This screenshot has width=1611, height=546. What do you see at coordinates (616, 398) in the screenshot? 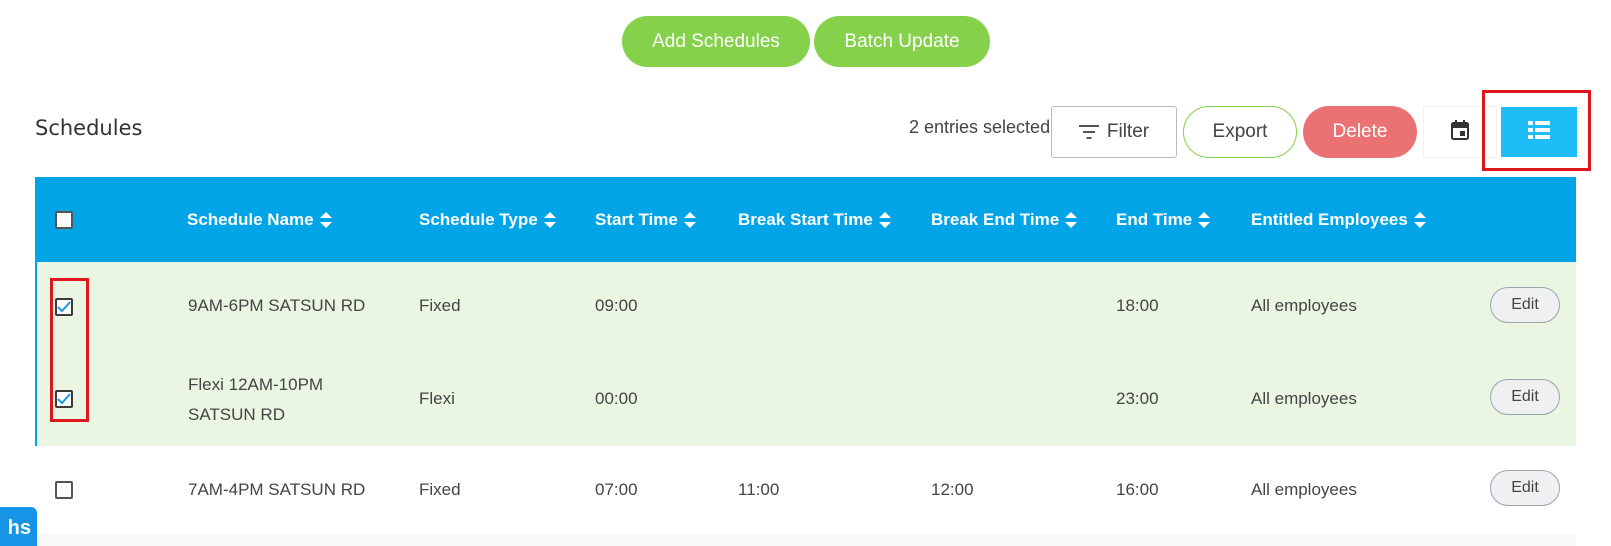
I see `cell-start-time: 00:00` at bounding box center [616, 398].